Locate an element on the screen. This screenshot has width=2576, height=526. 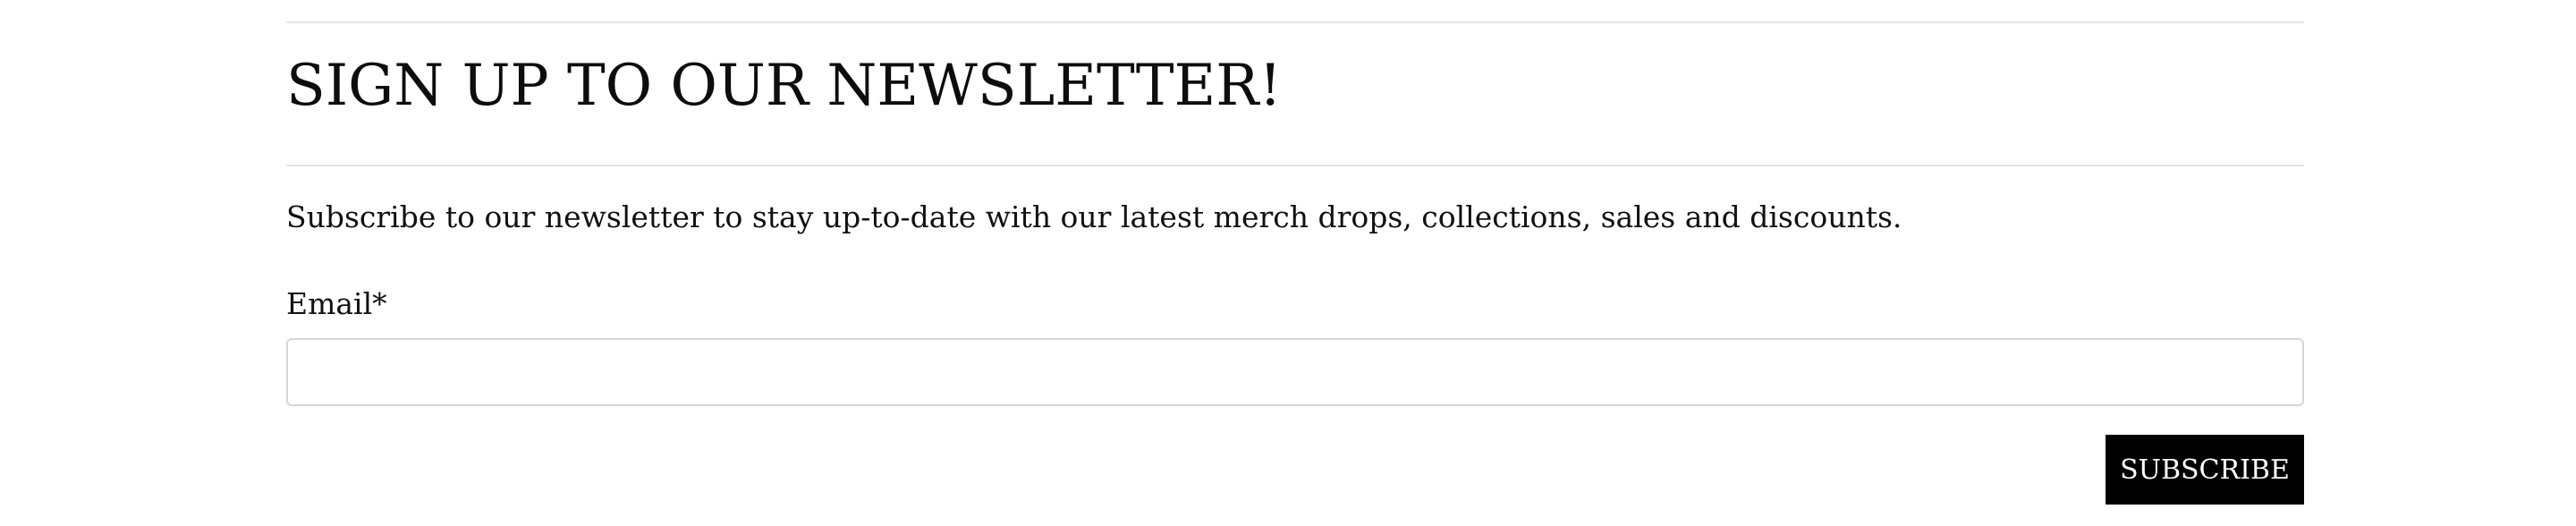
email-label: Email* is located at coordinates (336, 303).